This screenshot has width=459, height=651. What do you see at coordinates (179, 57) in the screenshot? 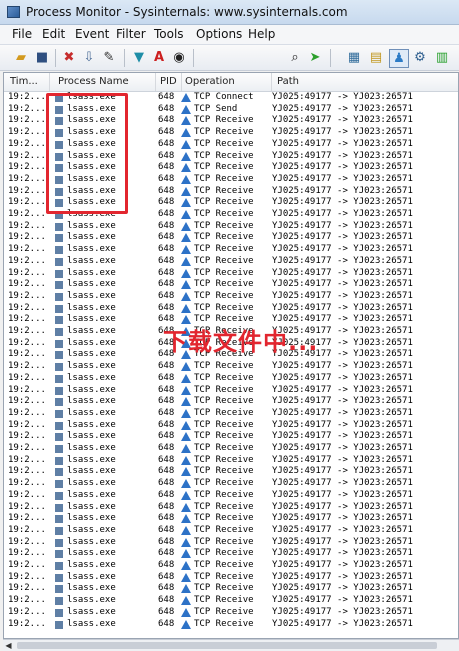
I see `target-icon: ◉` at bounding box center [179, 57].